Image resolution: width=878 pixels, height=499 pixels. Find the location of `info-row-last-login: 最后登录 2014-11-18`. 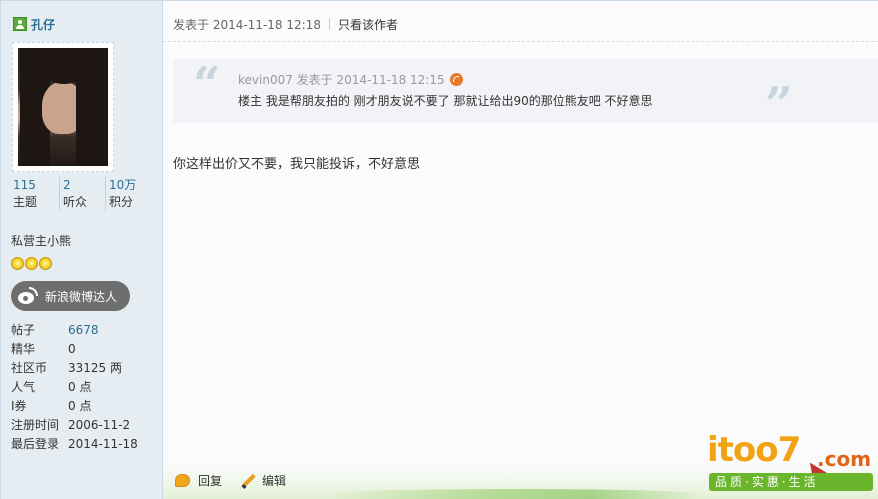

info-row-last-login: 最后登录 2014-11-18 is located at coordinates (74, 444).